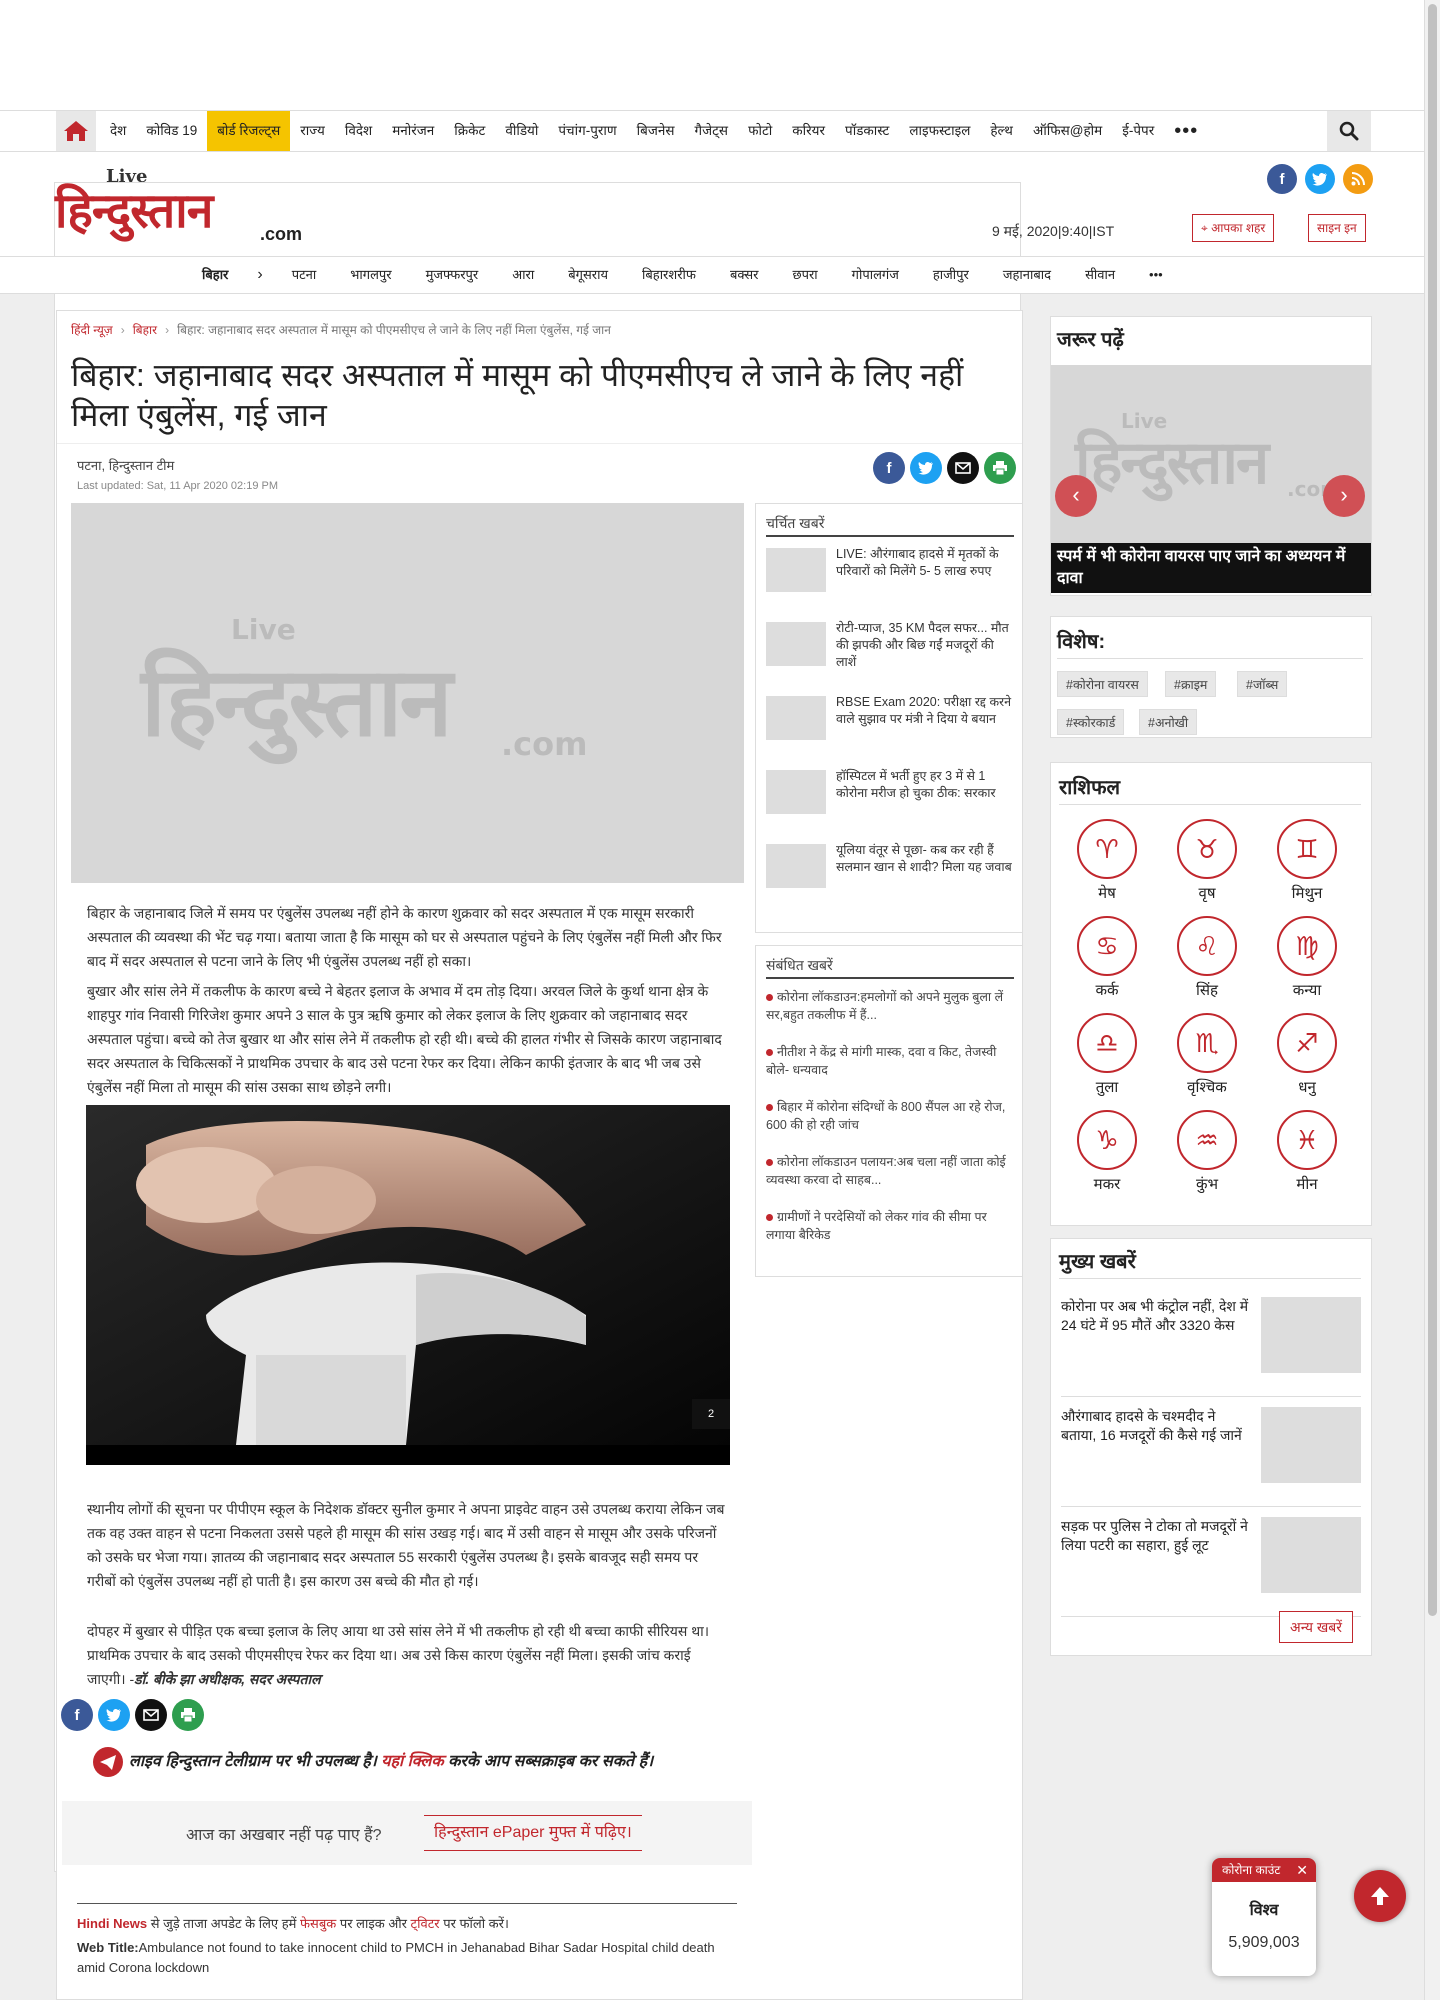 This screenshot has height=2000, width=1440. What do you see at coordinates (1432, 810) in the screenshot?
I see `scrollbar-thumb` at bounding box center [1432, 810].